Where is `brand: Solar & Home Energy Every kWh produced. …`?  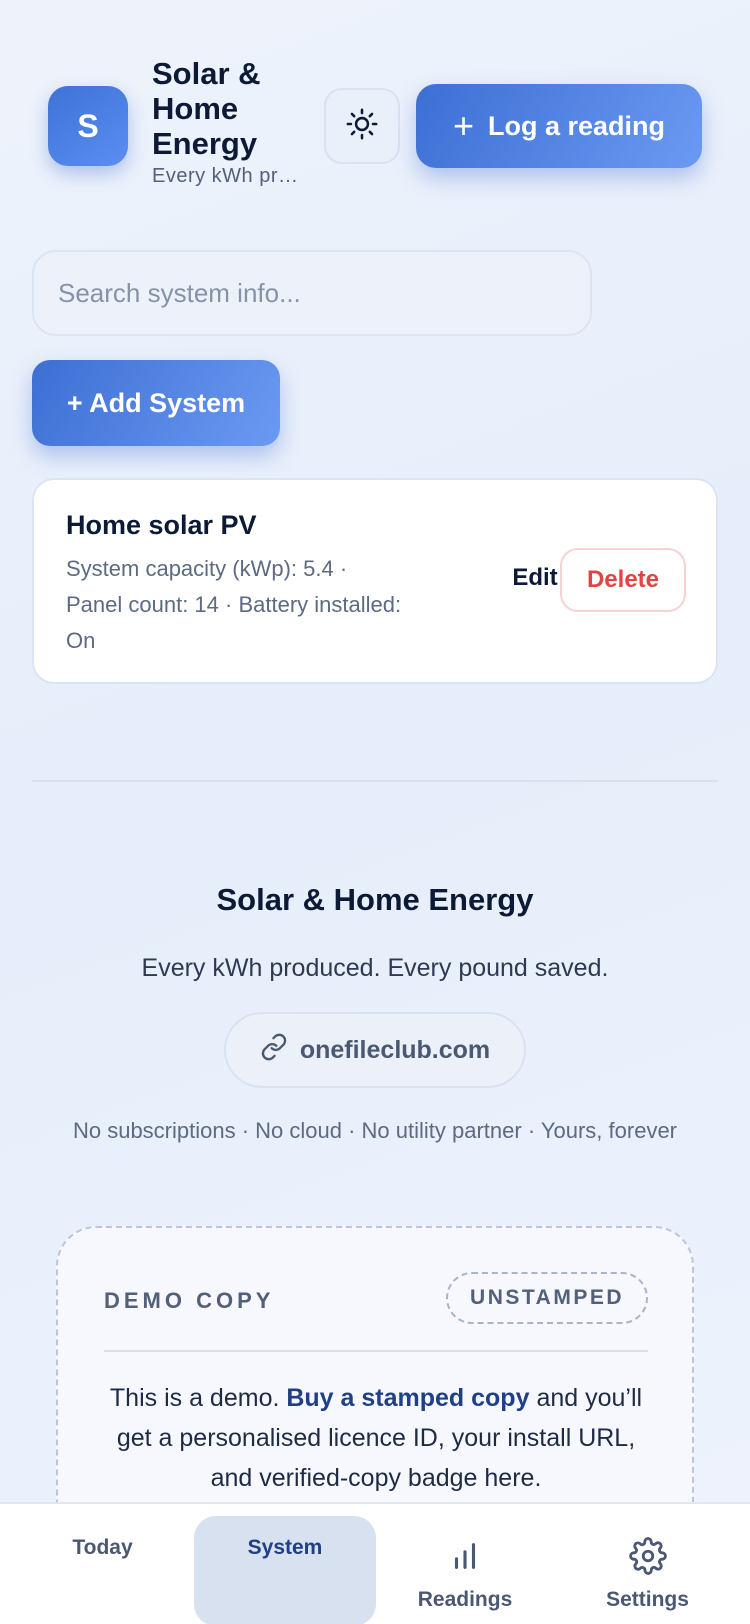
brand: Solar & Home Energy Every kWh produced. … is located at coordinates (227, 122).